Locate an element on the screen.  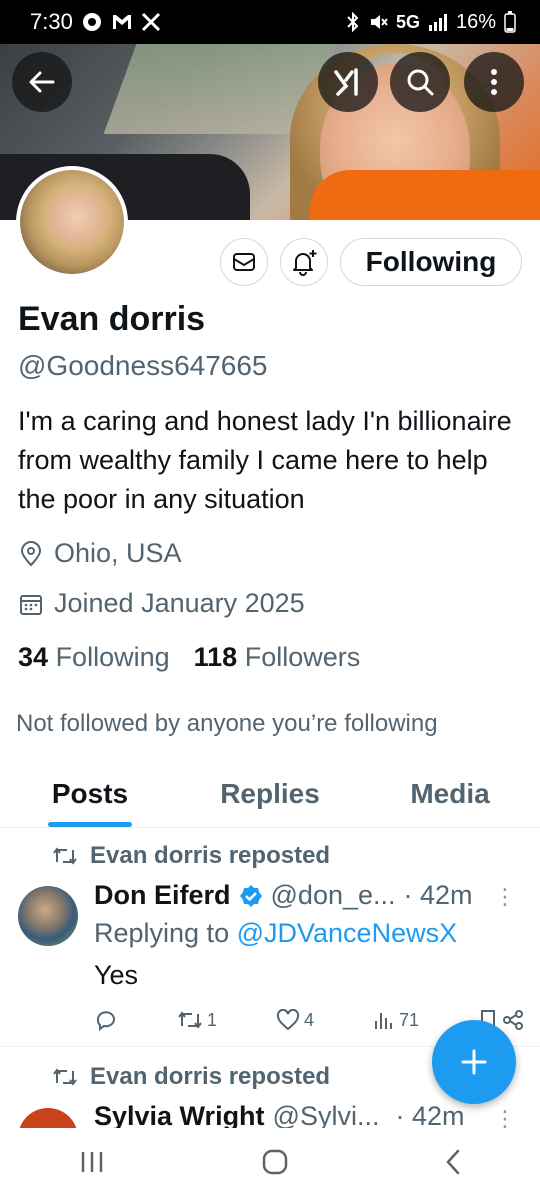
replying-to-line: Replying to @JDVanceNewsX is located at coordinates (275, 933).